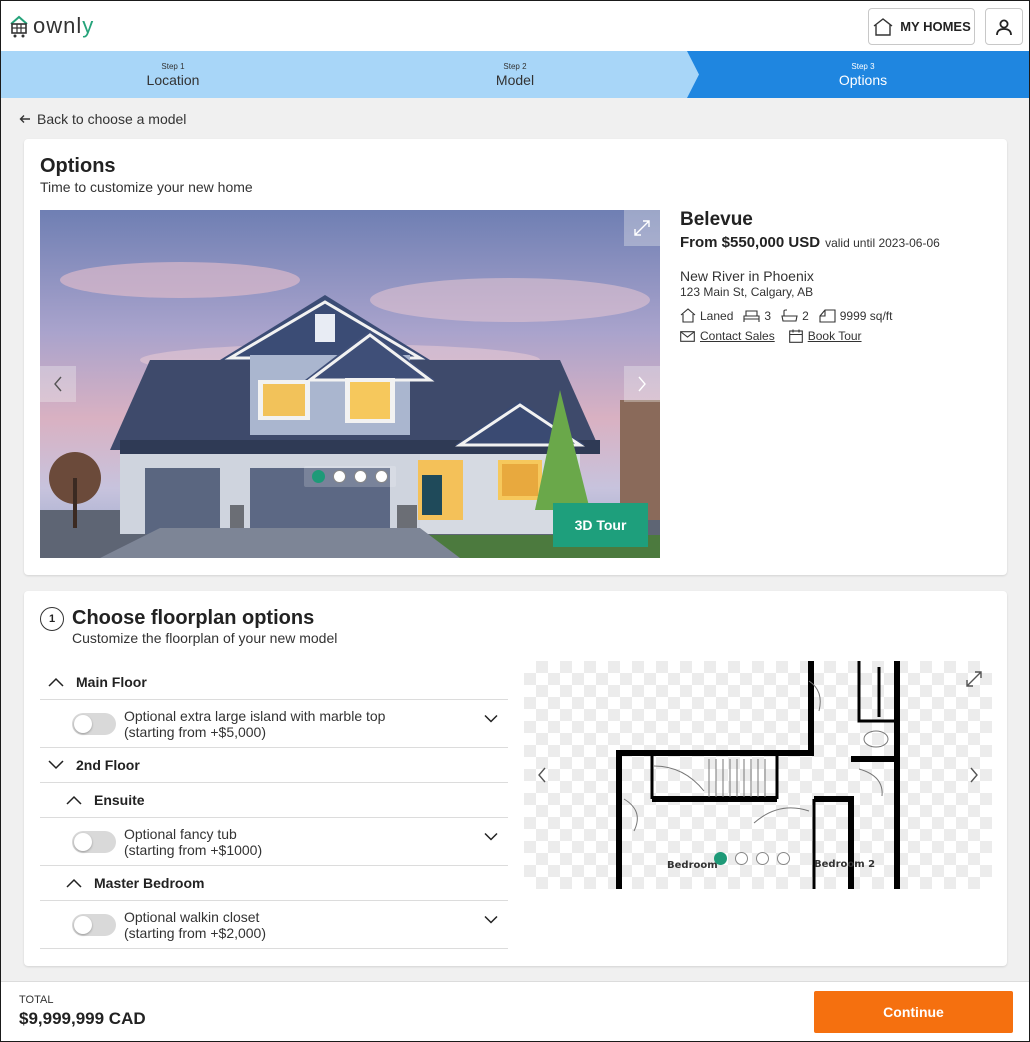 This screenshot has height=1042, width=1030. Describe the element at coordinates (515, 80) in the screenshot. I see `step-2-label: Model` at that location.